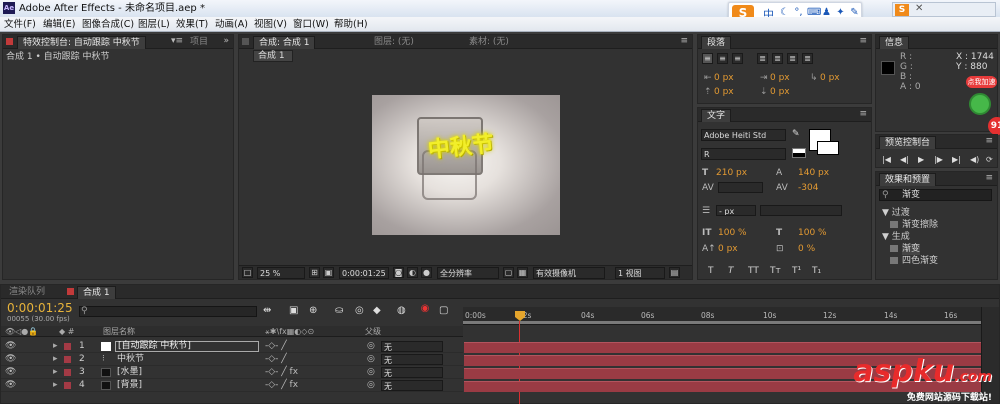 Image resolution: width=1000 pixels, height=404 pixels. Describe the element at coordinates (801, 210) in the screenshot. I see `stroke-order-select` at that location.